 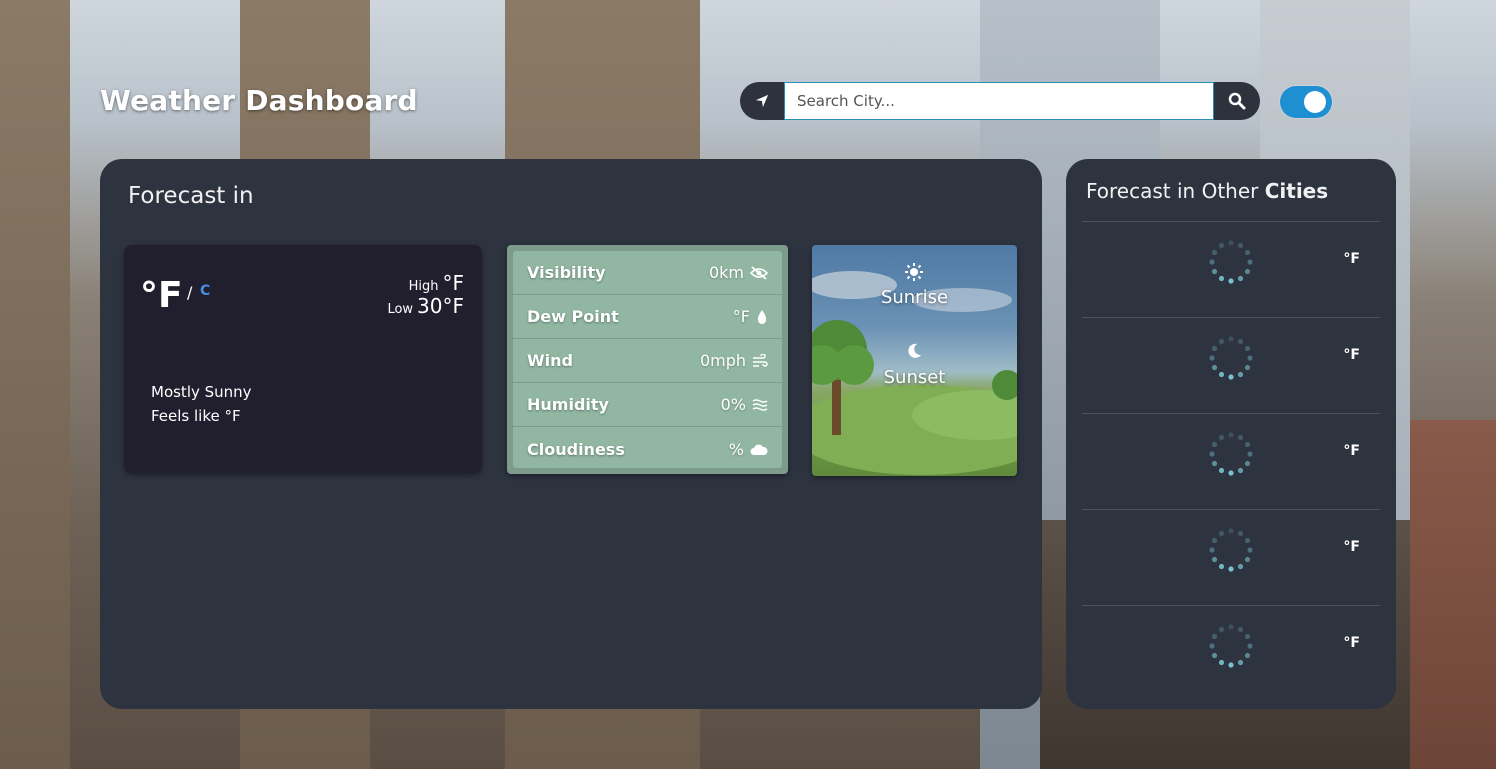 I want to click on moon-icon, so click(x=914, y=350).